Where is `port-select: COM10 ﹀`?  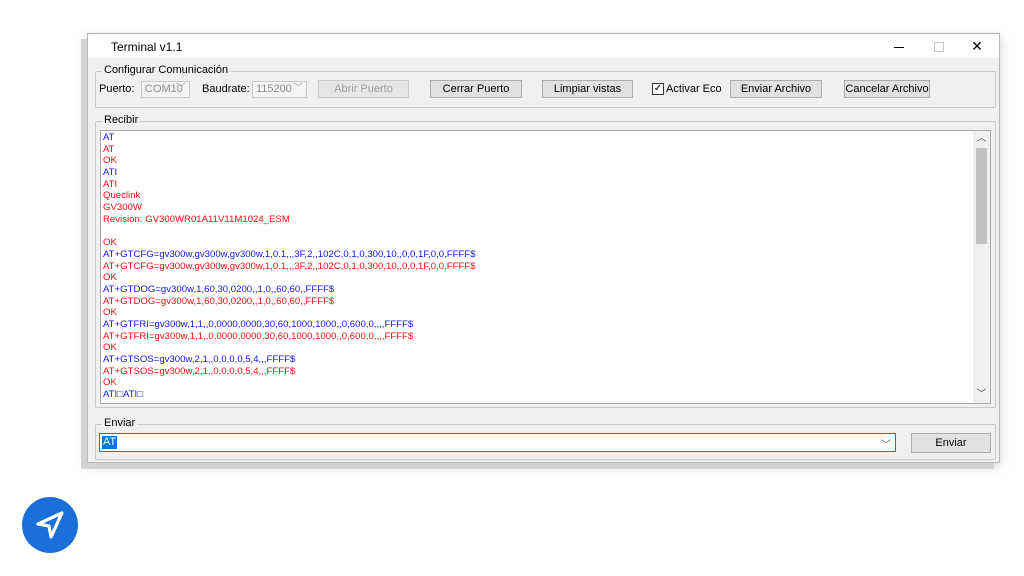 port-select: COM10 ﹀ is located at coordinates (165, 89).